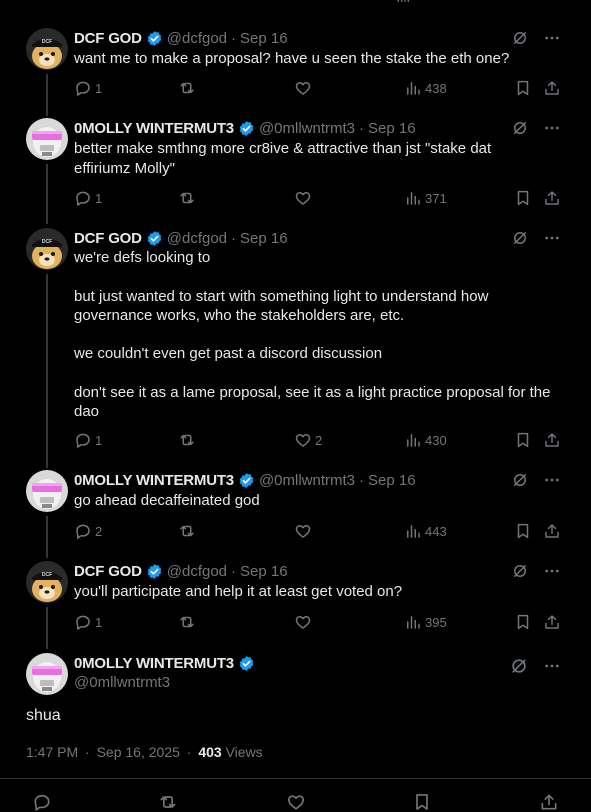 The image size is (591, 812). What do you see at coordinates (52, 752) in the screenshot?
I see `post-time: 1:47 PM` at bounding box center [52, 752].